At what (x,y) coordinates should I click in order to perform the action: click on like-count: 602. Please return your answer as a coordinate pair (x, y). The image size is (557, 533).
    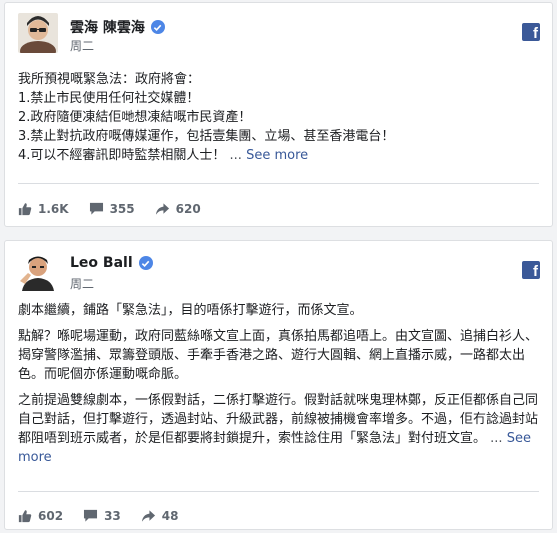
    Looking at the image, I should click on (40, 516).